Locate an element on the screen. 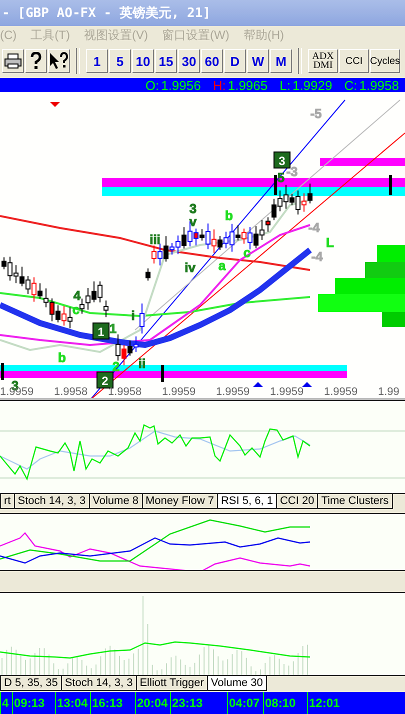 The image size is (405, 714). down-triangle-icon is located at coordinates (55, 104).